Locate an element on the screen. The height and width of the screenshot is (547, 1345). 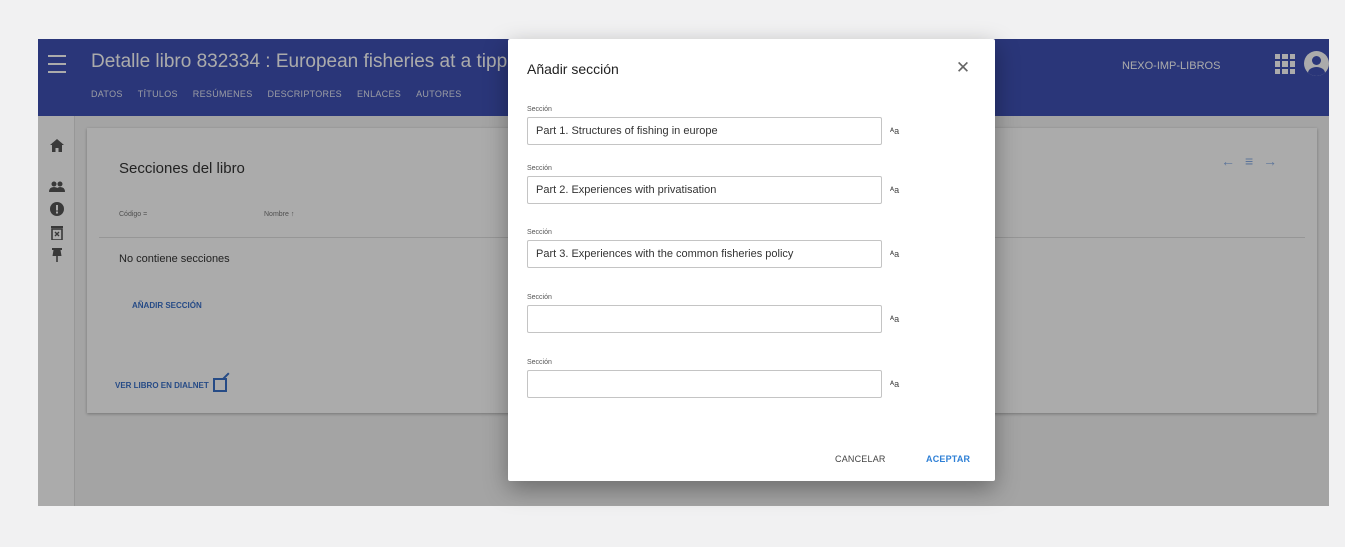
cancel-button: CANCELAR is located at coordinates (860, 459).